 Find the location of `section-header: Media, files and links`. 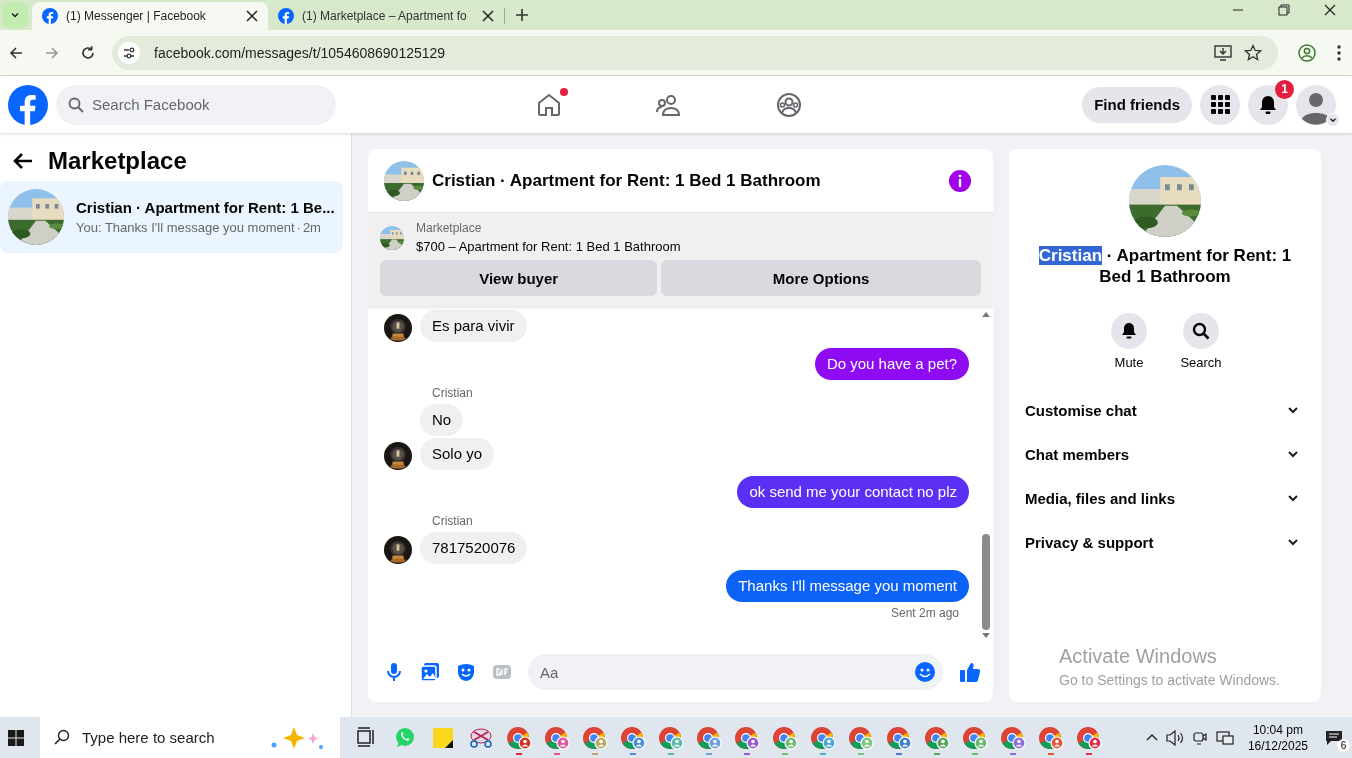

section-header: Media, files and links is located at coordinates (1165, 498).